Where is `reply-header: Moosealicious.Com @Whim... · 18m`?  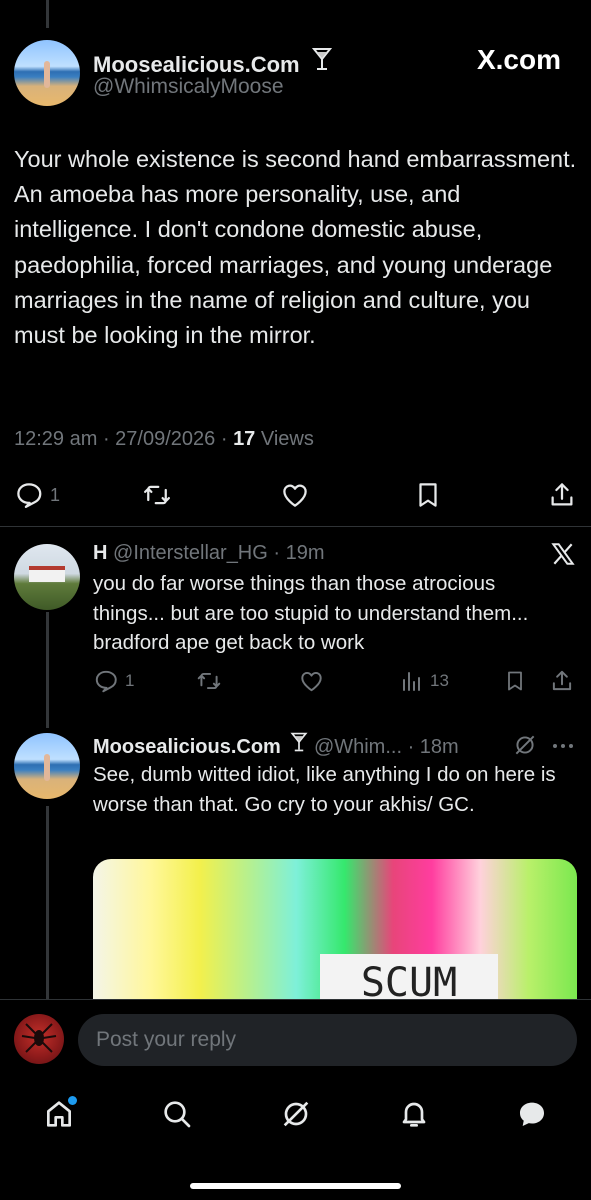
reply-header: Moosealicious.Com @Whim... · 18m is located at coordinates (276, 745).